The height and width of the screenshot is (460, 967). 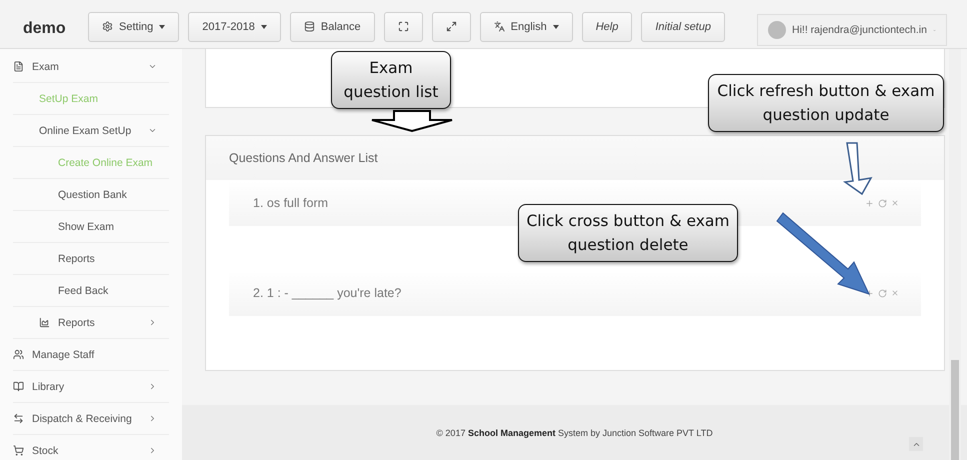 I want to click on callout: Click cross button & exam question delete, so click(x=628, y=233).